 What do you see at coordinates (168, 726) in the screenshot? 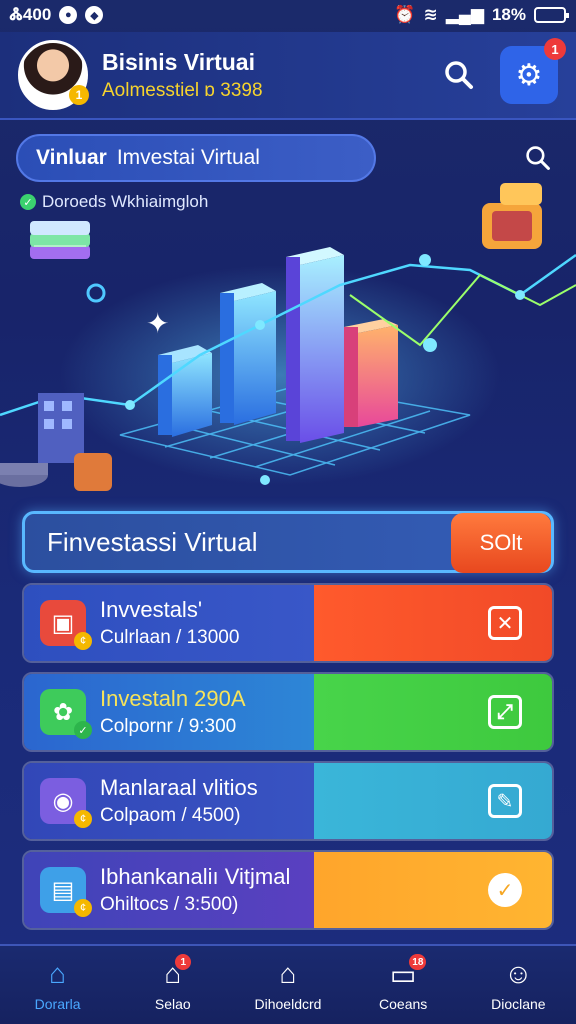
I see `card-subtitle: Colpornr / 9:300` at bounding box center [168, 726].